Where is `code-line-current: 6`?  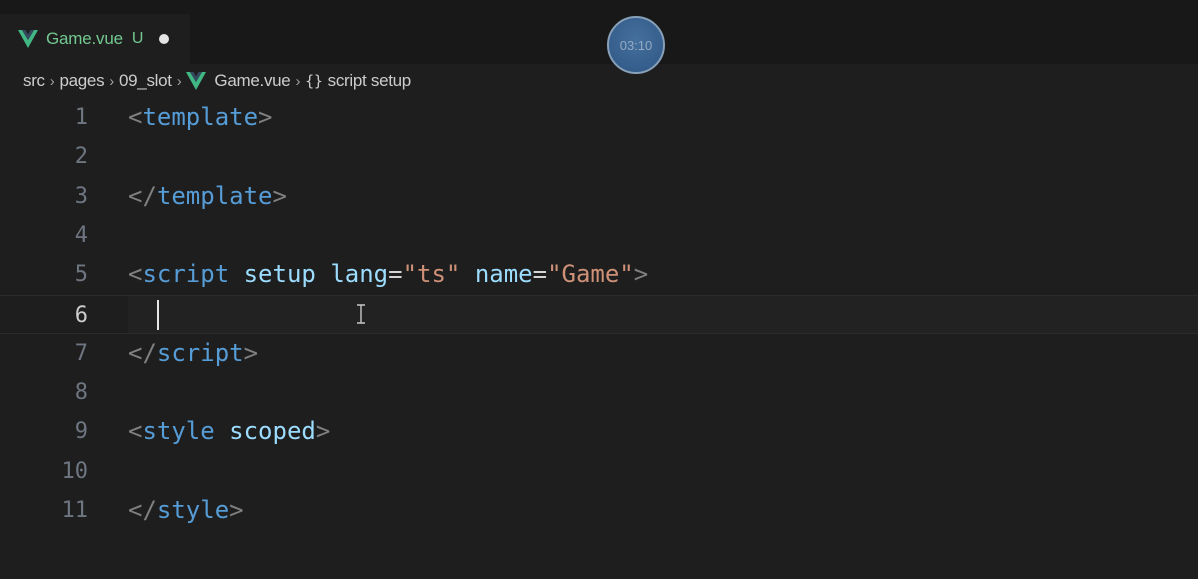
code-line-current: 6 is located at coordinates (599, 314).